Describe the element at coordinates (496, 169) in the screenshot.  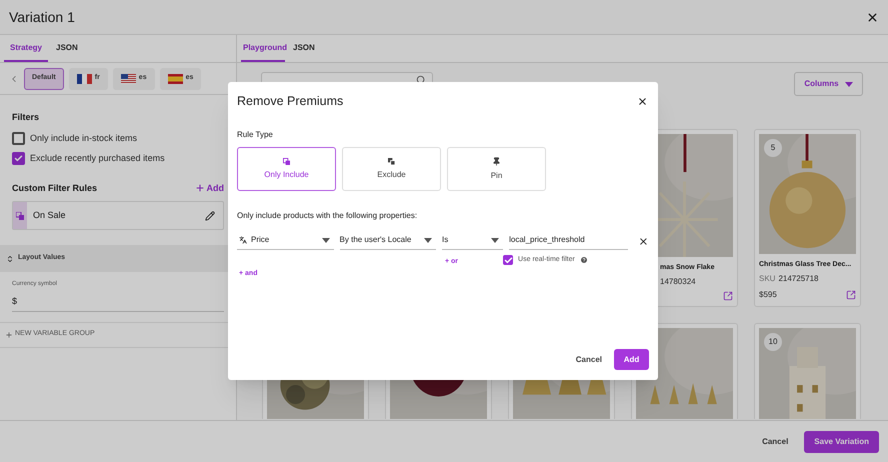
I see `rule-type-option: Pin` at that location.